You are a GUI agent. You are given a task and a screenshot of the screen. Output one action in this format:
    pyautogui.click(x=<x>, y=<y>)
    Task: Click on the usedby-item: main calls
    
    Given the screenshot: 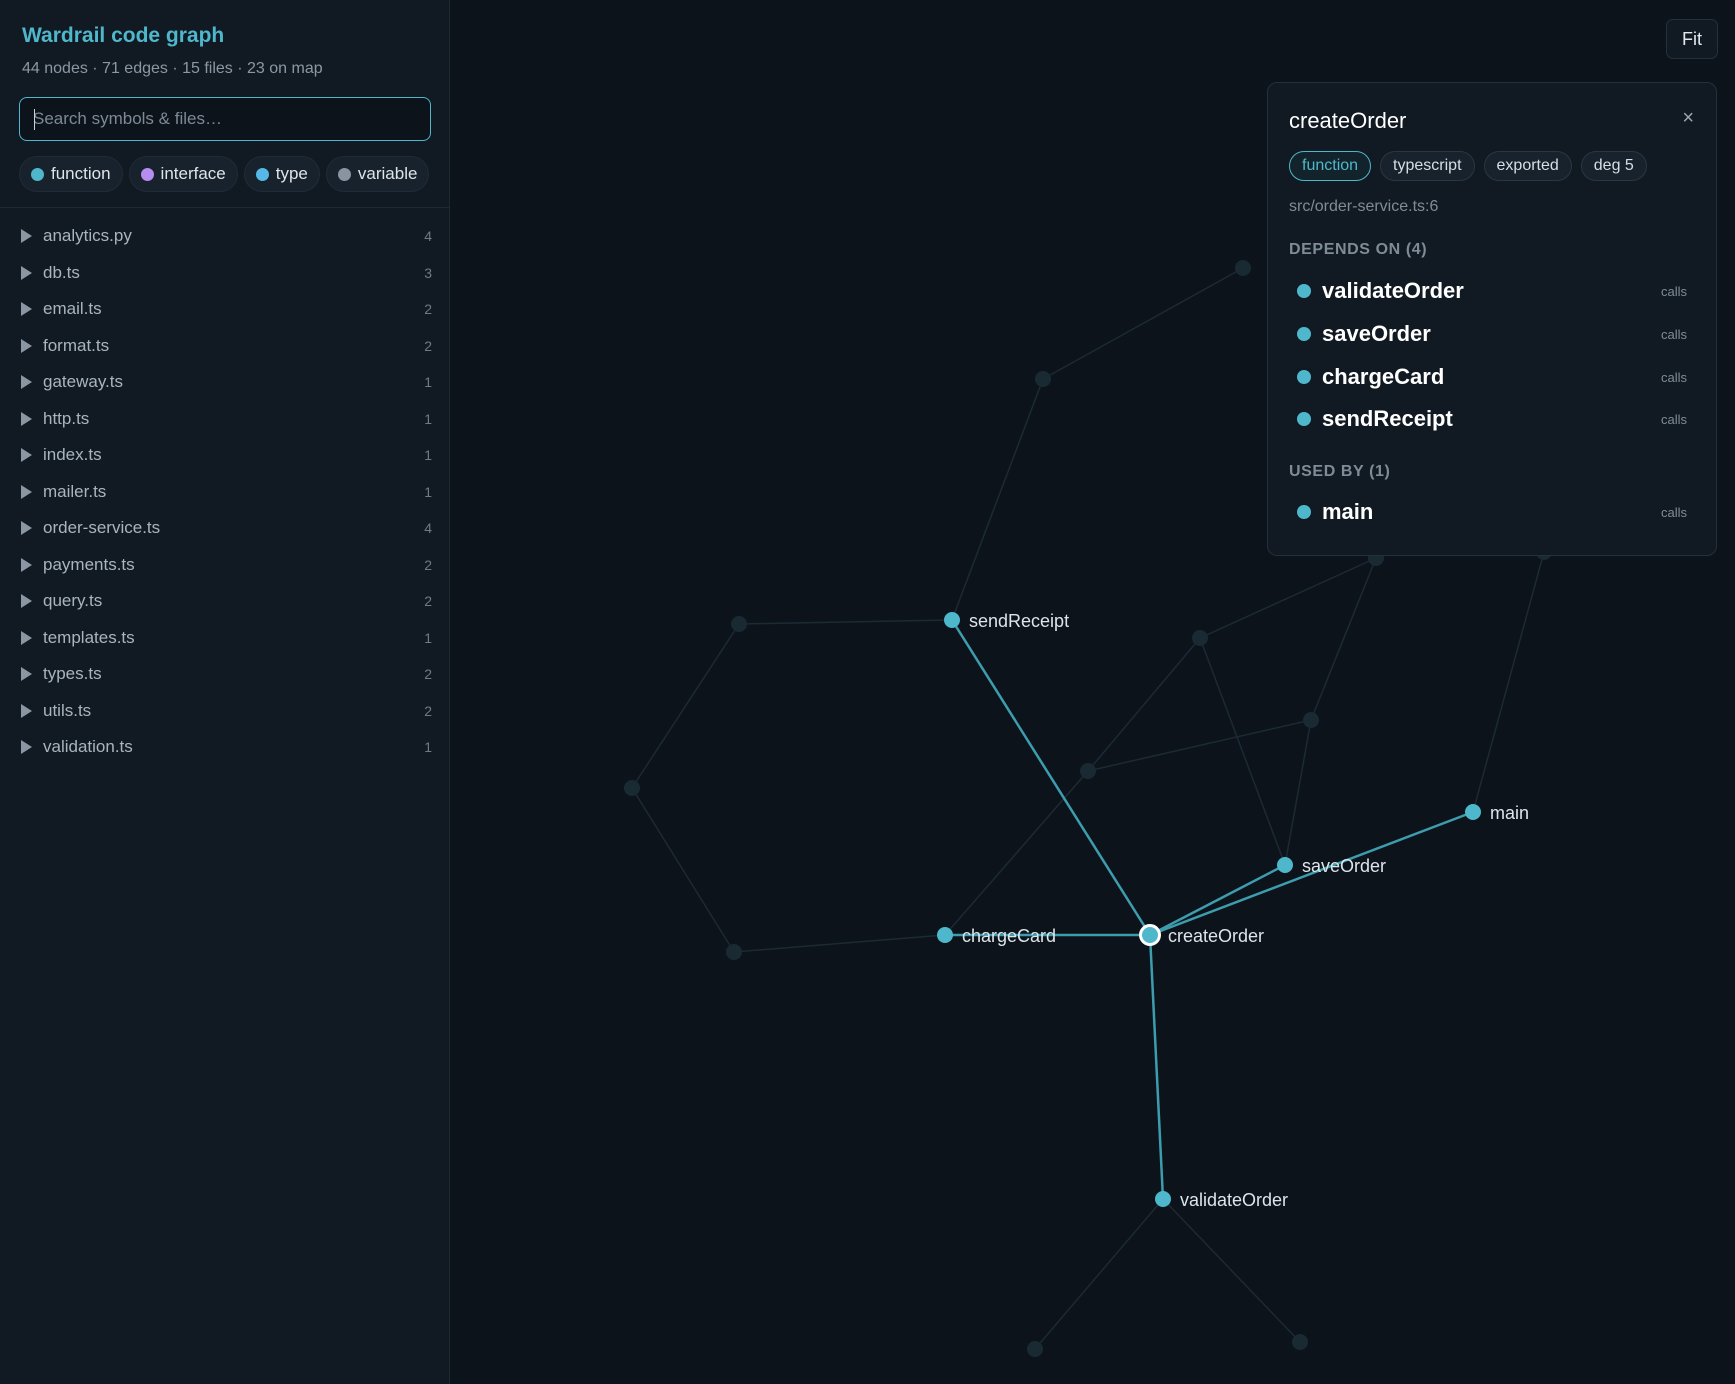 What is the action you would take?
    pyautogui.click(x=1492, y=512)
    